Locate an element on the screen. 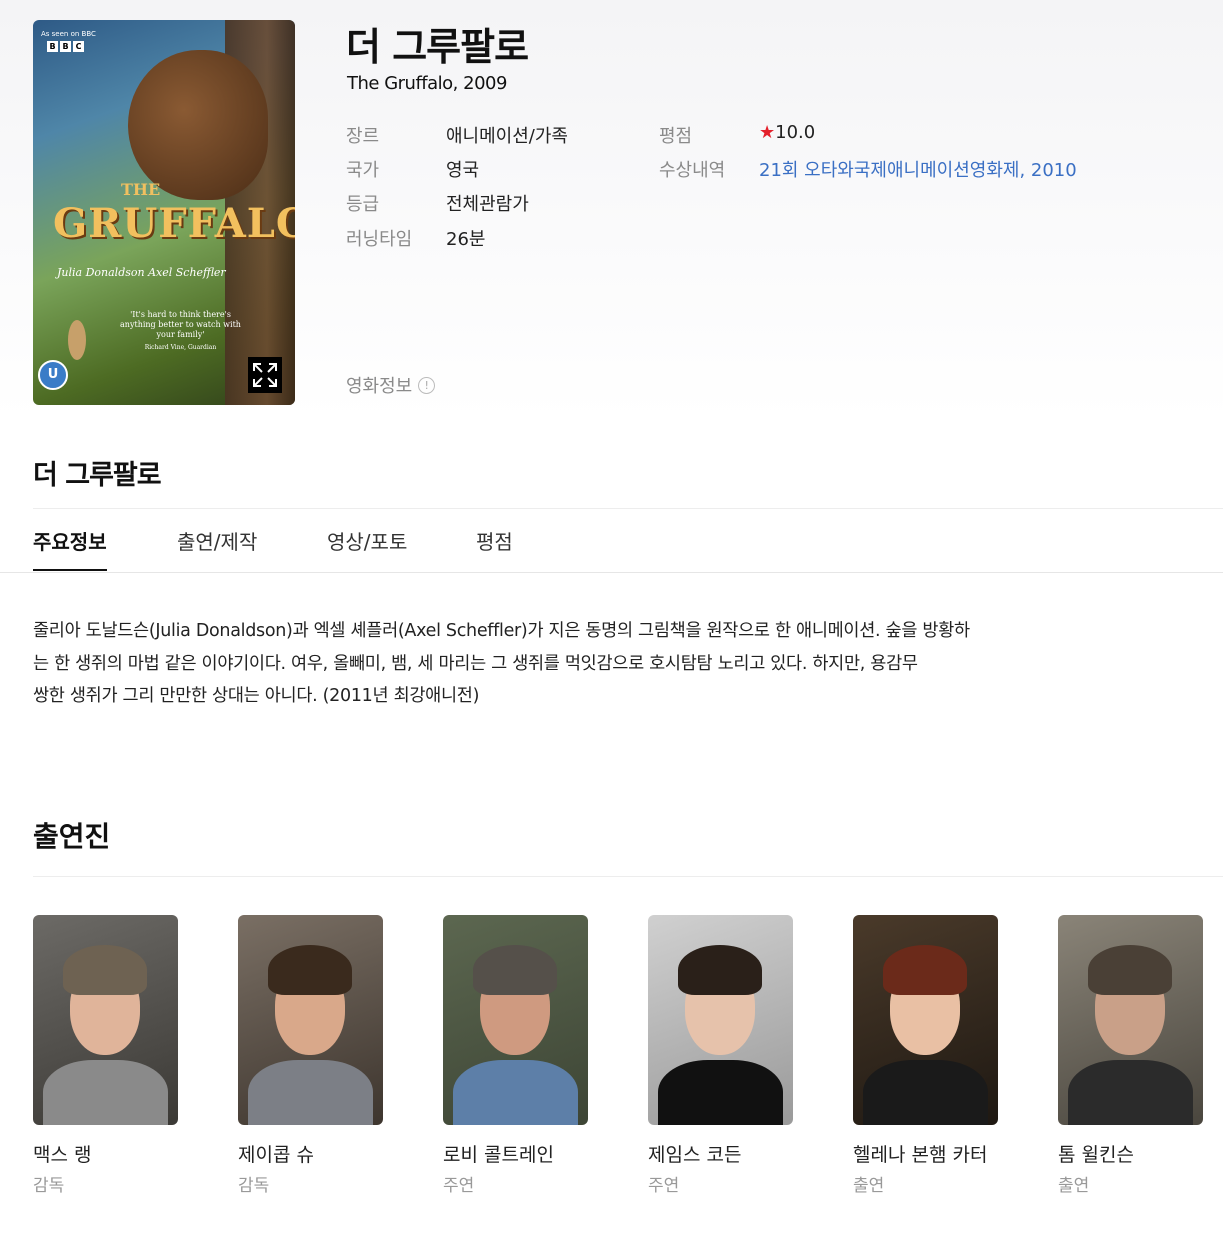  expand-poster-button is located at coordinates (265, 375).